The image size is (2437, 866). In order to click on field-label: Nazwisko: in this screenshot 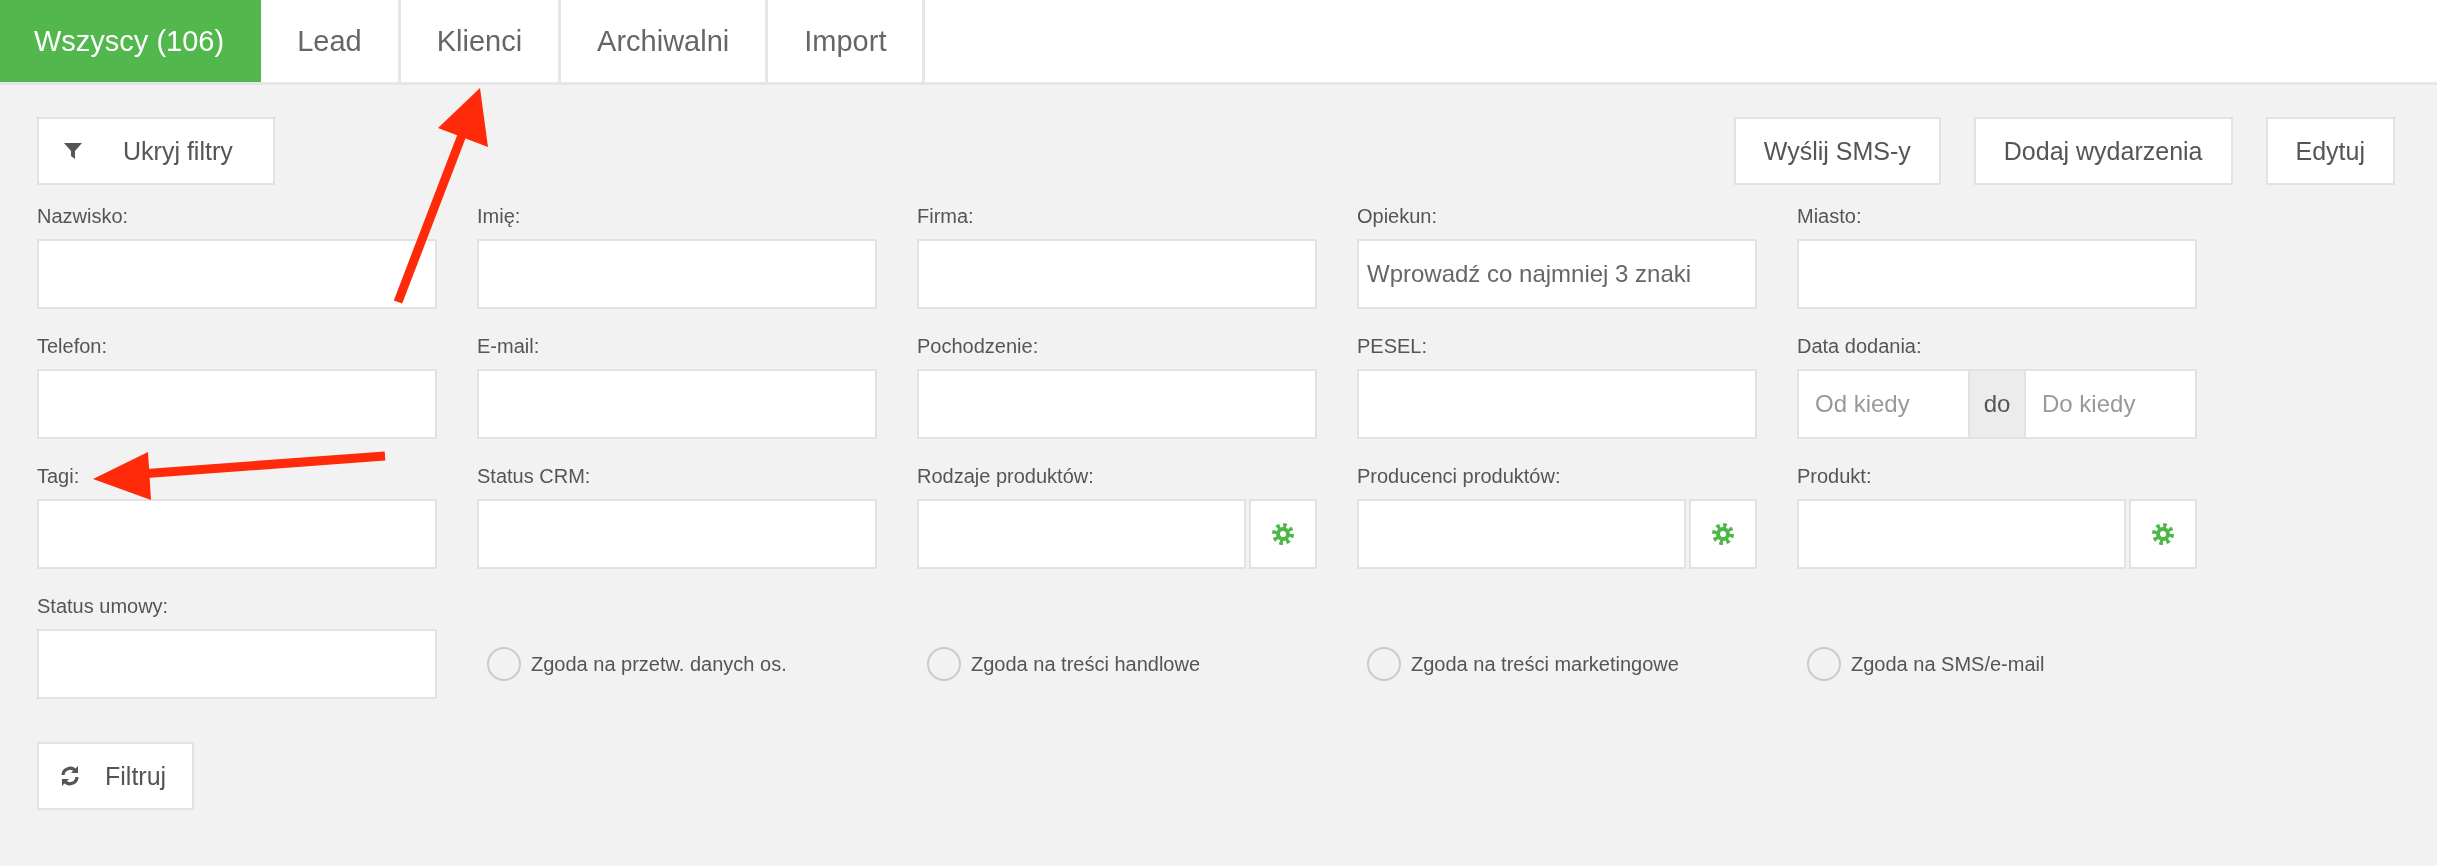, I will do `click(83, 216)`.